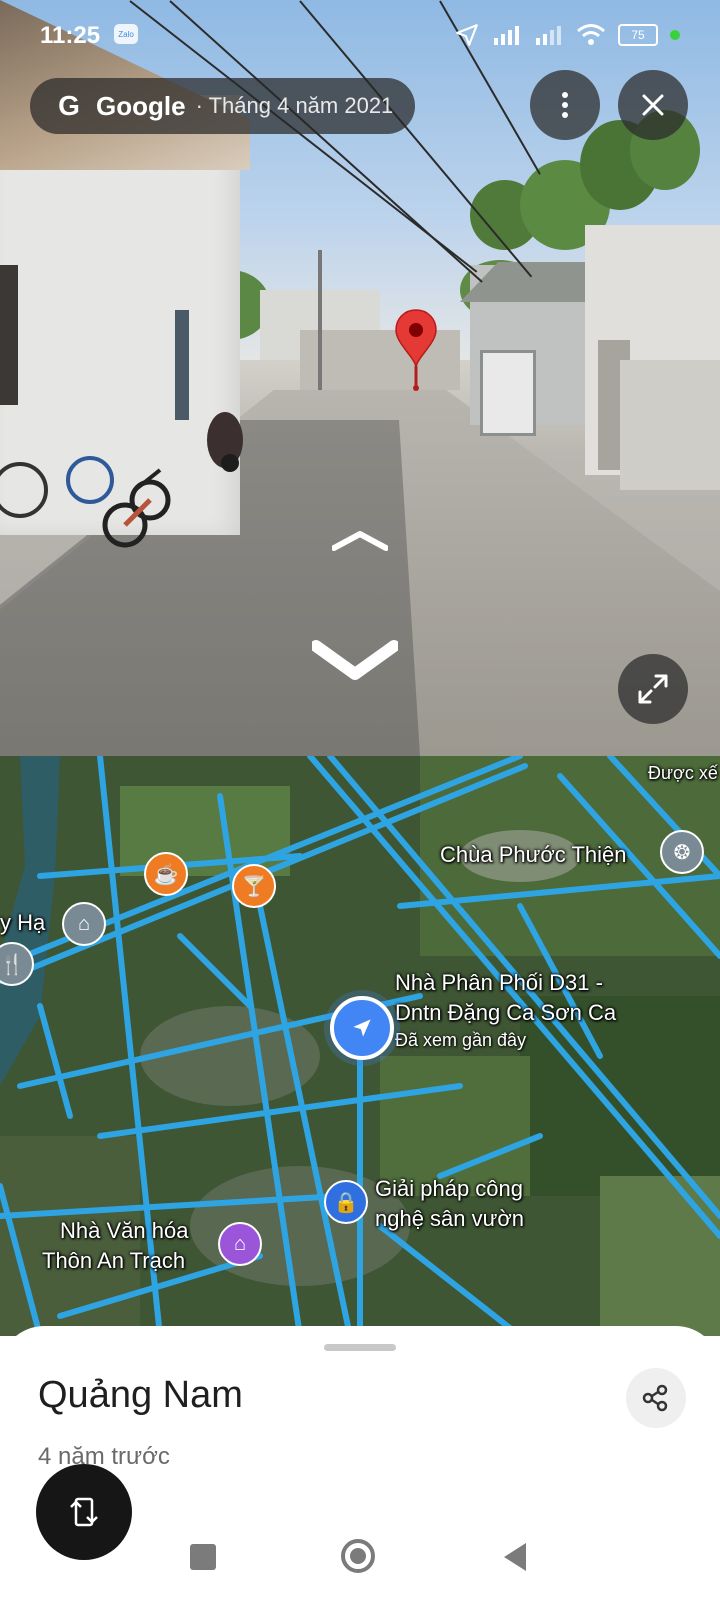  Describe the element at coordinates (294, 105) in the screenshot. I see `imagery-date: · Tháng 4 năm 2021` at that location.